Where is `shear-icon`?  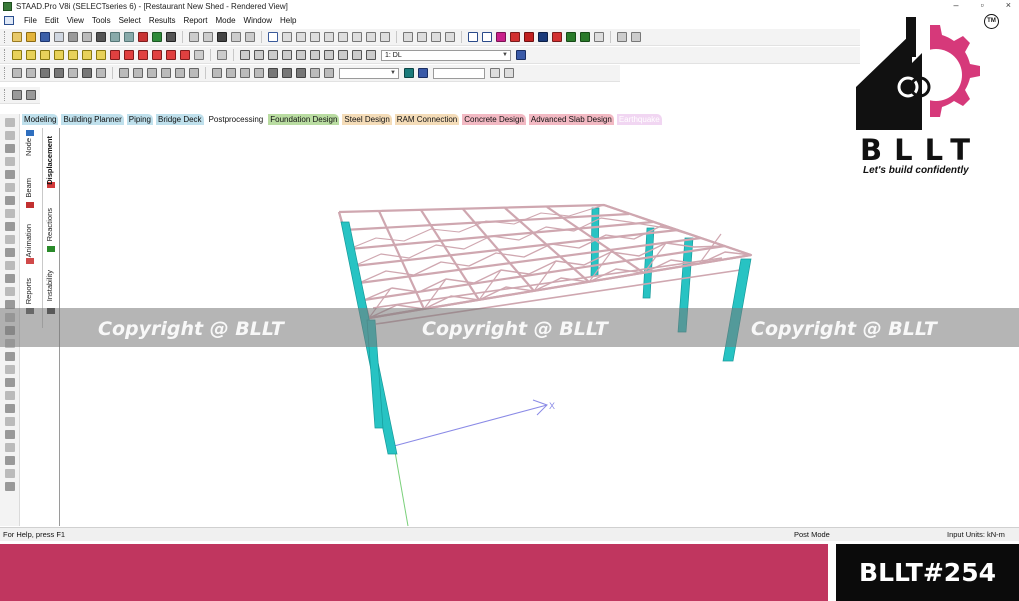 shear-icon is located at coordinates (287, 73).